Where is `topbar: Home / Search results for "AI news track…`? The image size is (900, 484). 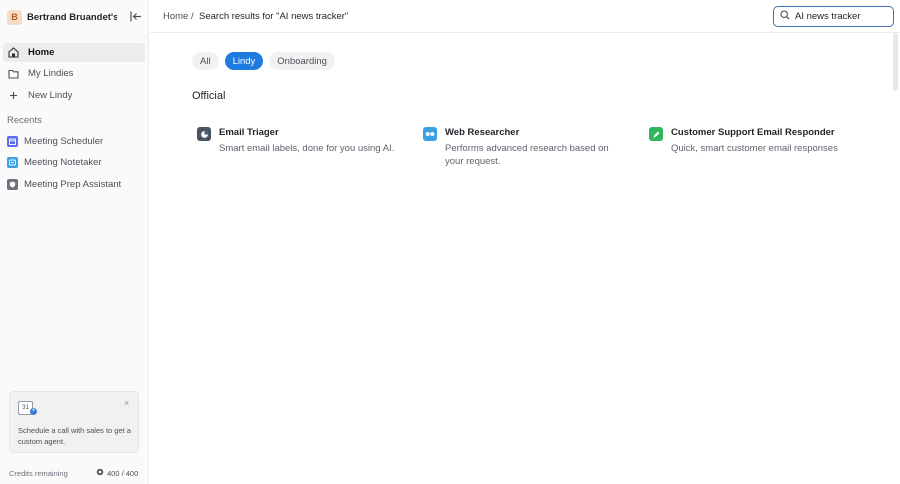
topbar: Home / Search results for "AI news track… is located at coordinates (525, 16).